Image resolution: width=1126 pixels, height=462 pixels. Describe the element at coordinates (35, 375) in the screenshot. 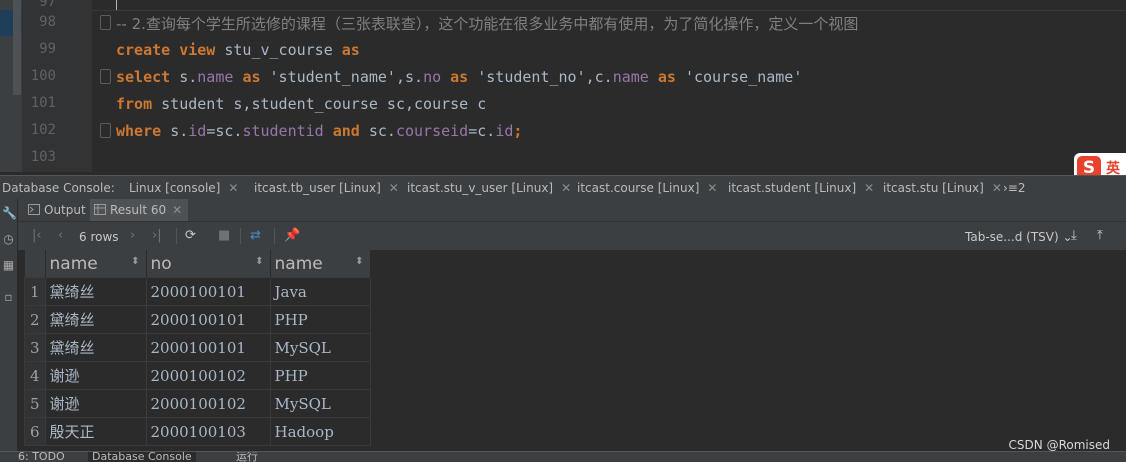

I see `row-number: 4` at that location.